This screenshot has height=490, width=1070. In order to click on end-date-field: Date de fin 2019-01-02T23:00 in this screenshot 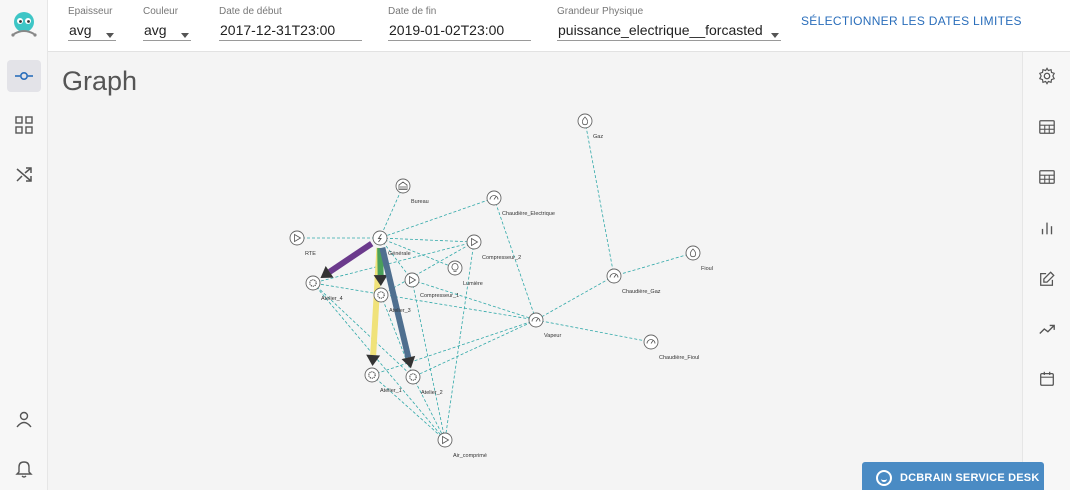, I will do `click(459, 23)`.